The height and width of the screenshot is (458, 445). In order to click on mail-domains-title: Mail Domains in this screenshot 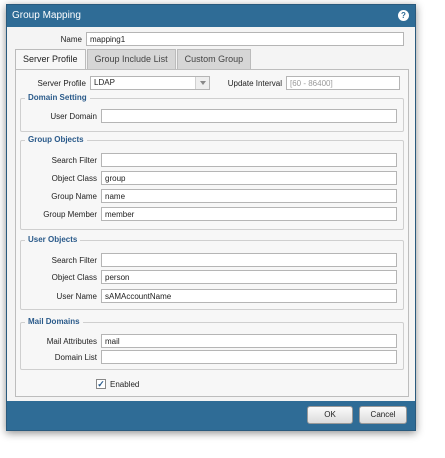, I will do `click(54, 321)`.